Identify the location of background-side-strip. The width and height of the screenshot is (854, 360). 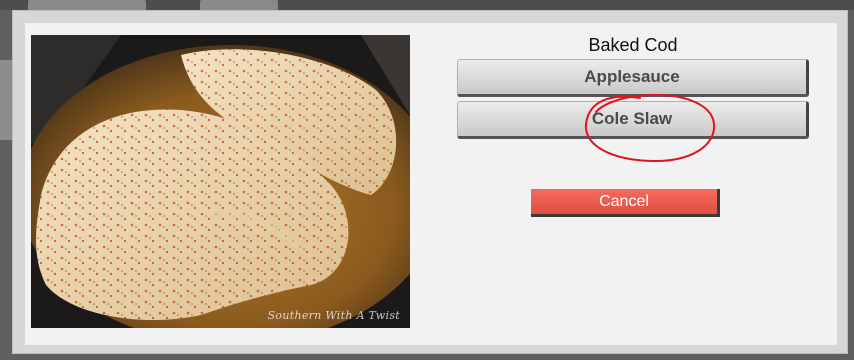
(6, 100).